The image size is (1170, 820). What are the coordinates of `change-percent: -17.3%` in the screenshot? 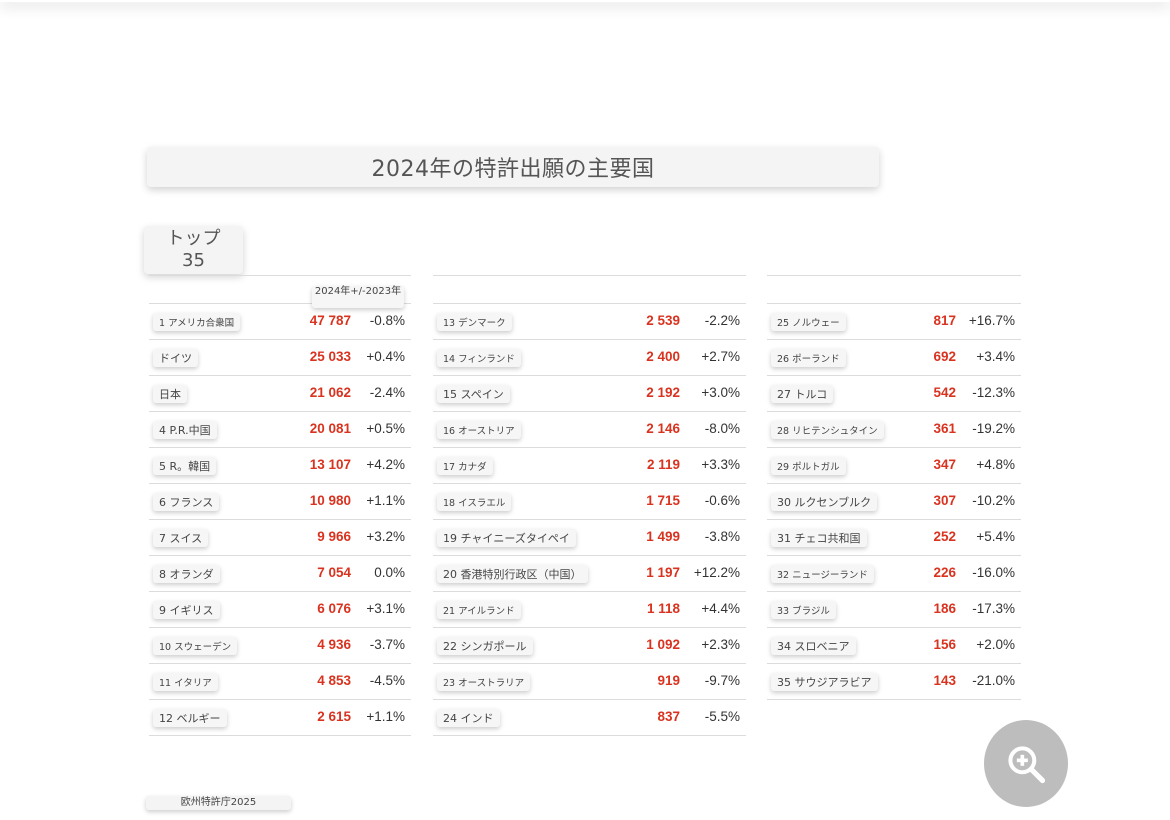 It's located at (993, 608).